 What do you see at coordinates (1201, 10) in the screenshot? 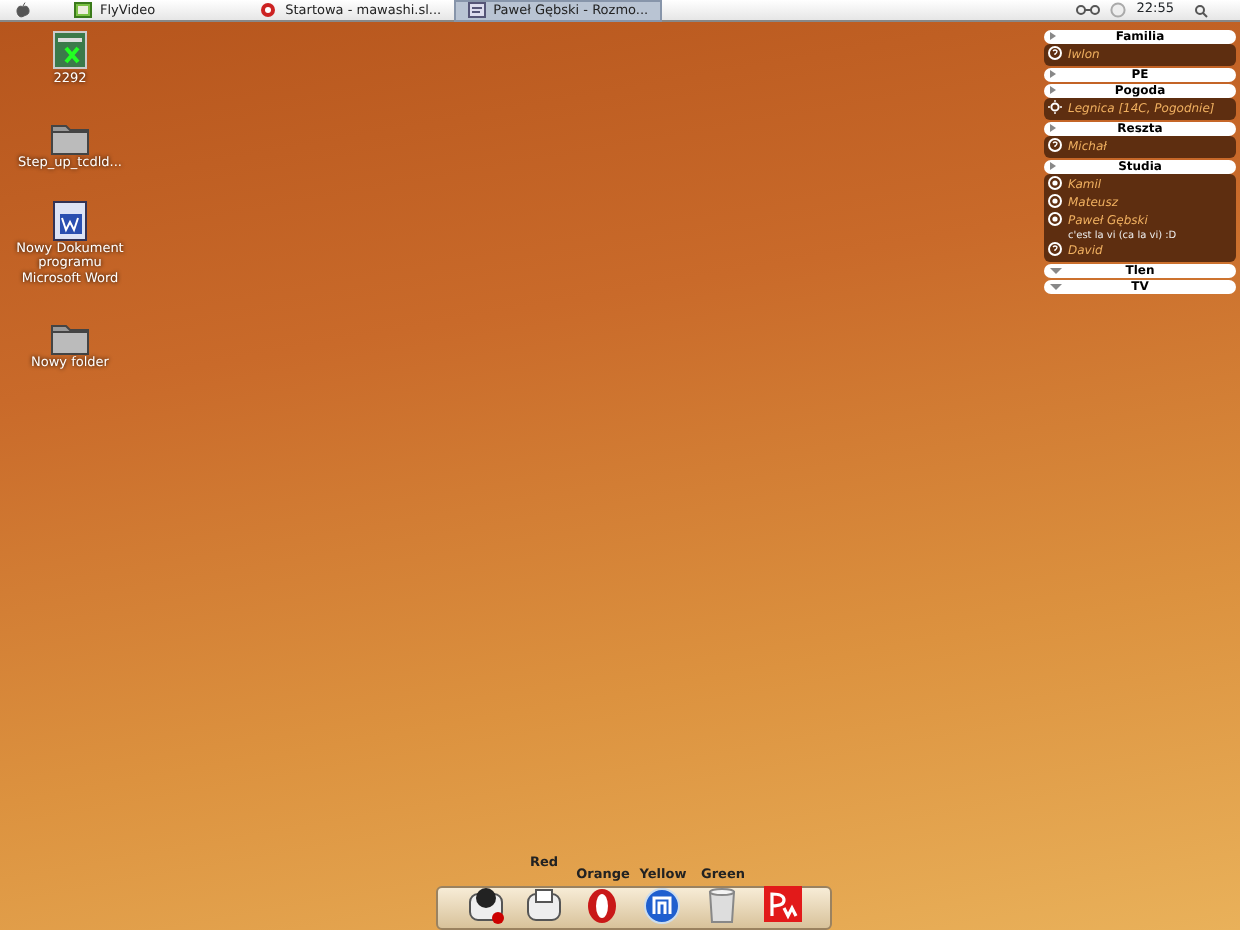
I see `search-icon` at bounding box center [1201, 10].